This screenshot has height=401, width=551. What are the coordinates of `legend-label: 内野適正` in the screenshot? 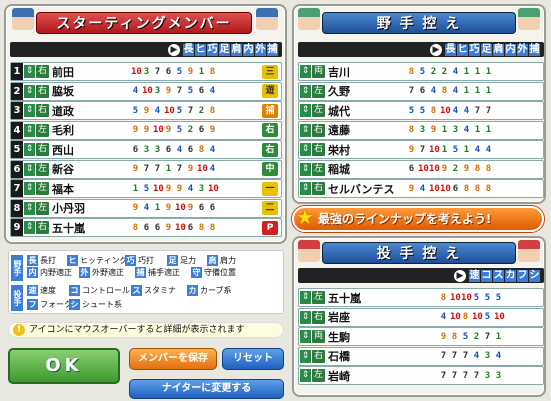 It's located at (56, 272).